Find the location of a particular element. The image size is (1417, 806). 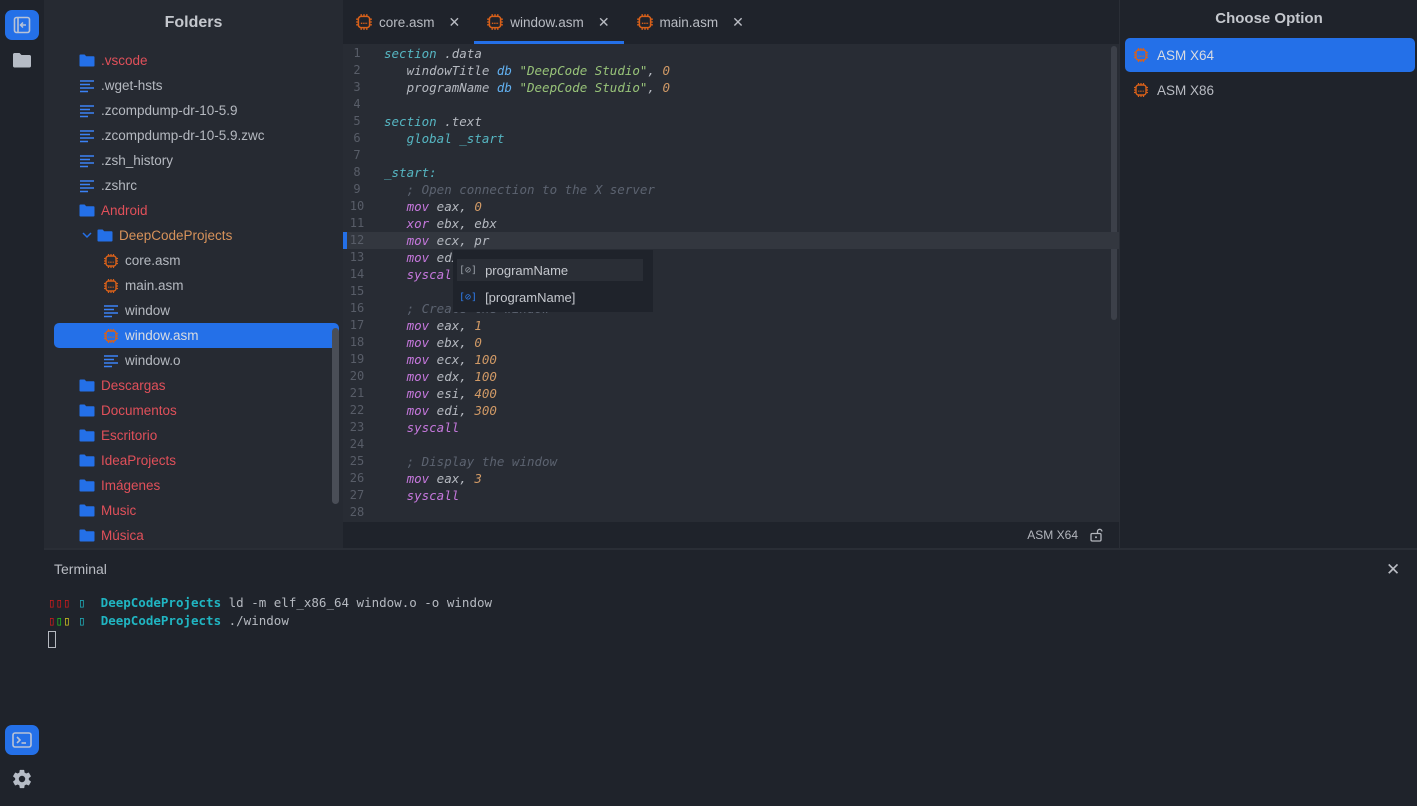

tab-core-asm: core.asm ✕ is located at coordinates (408, 22).